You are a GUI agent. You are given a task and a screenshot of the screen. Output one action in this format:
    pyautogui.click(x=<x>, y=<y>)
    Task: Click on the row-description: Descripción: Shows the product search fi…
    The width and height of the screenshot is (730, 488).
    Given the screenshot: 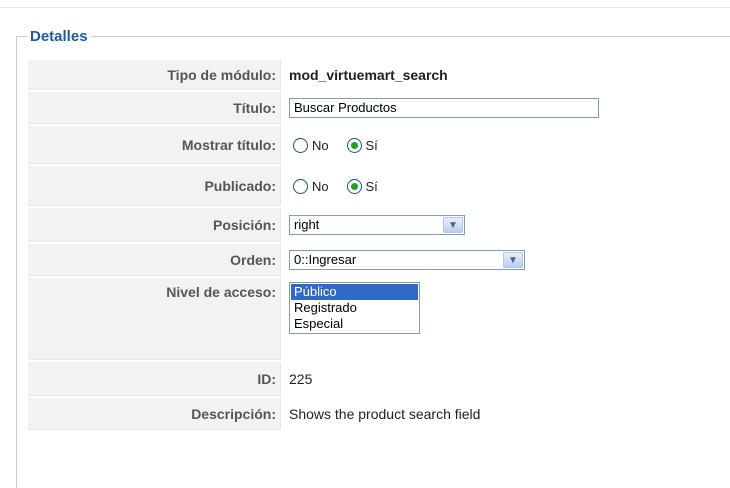 What is the action you would take?
    pyautogui.click(x=313, y=414)
    